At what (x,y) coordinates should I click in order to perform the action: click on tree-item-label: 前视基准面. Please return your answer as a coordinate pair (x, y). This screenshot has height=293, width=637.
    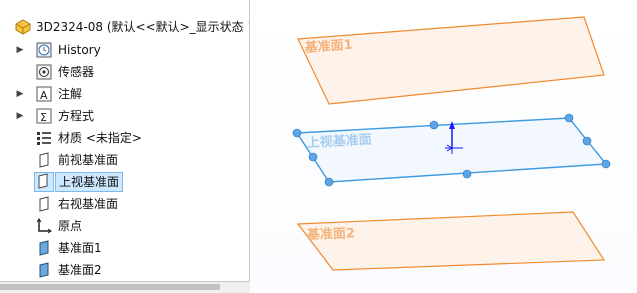
    Looking at the image, I should click on (88, 160).